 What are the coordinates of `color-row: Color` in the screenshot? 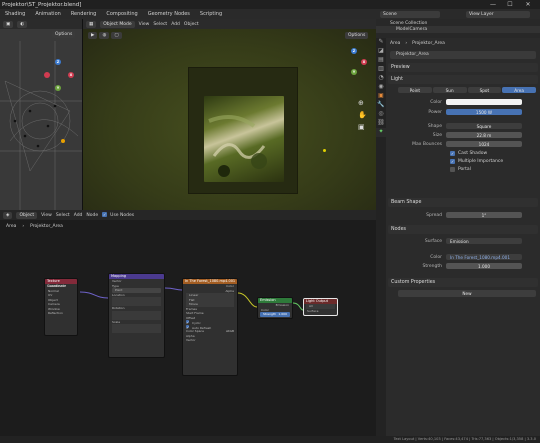 It's located at (463, 102).